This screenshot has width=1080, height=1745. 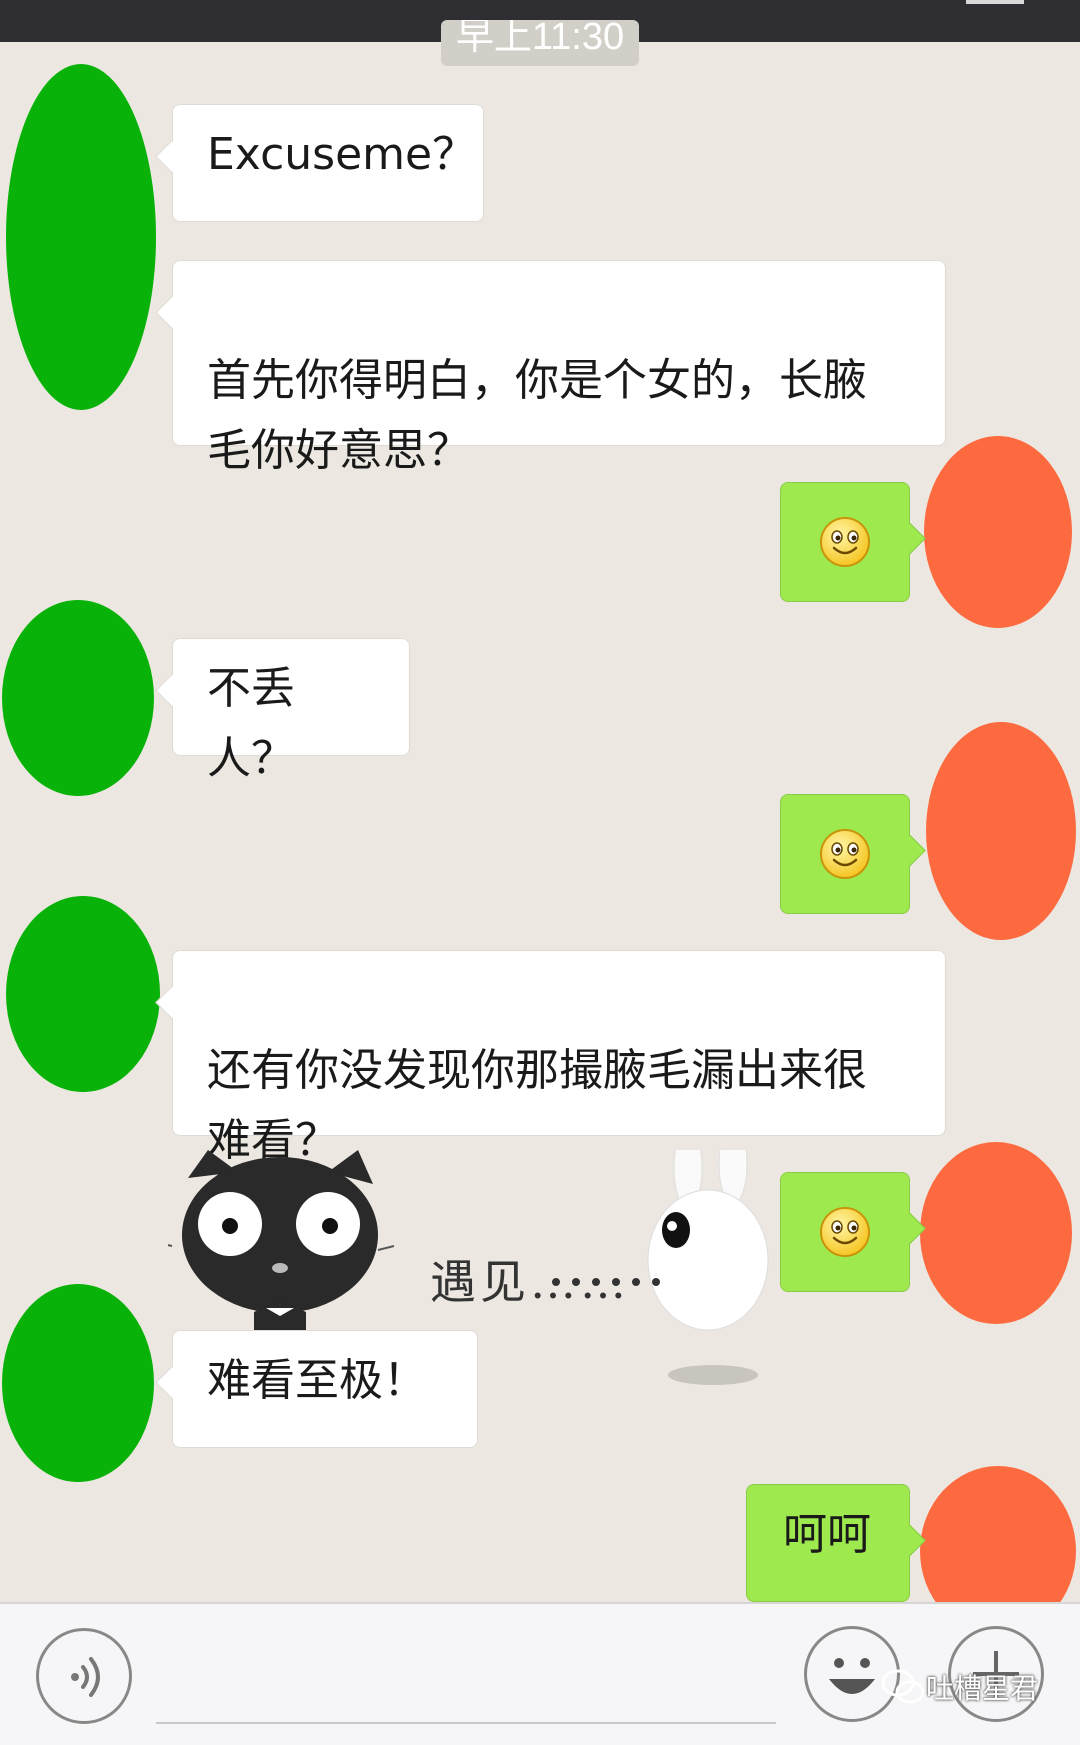 What do you see at coordinates (708, 1254) in the screenshot?
I see `white-bunny-icon` at bounding box center [708, 1254].